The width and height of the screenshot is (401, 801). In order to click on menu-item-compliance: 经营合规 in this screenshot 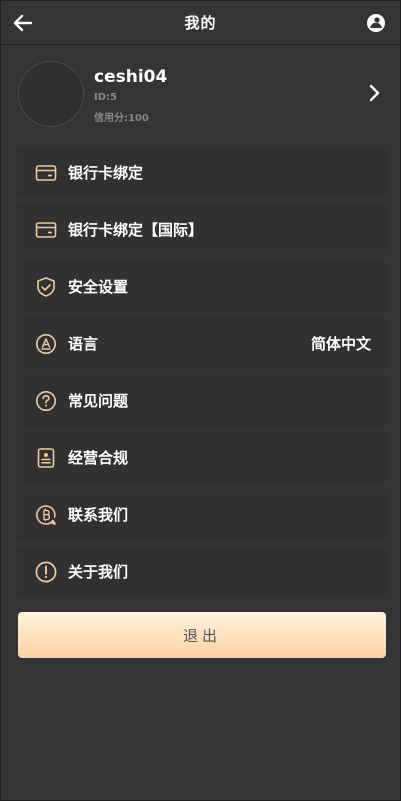, I will do `click(202, 457)`.